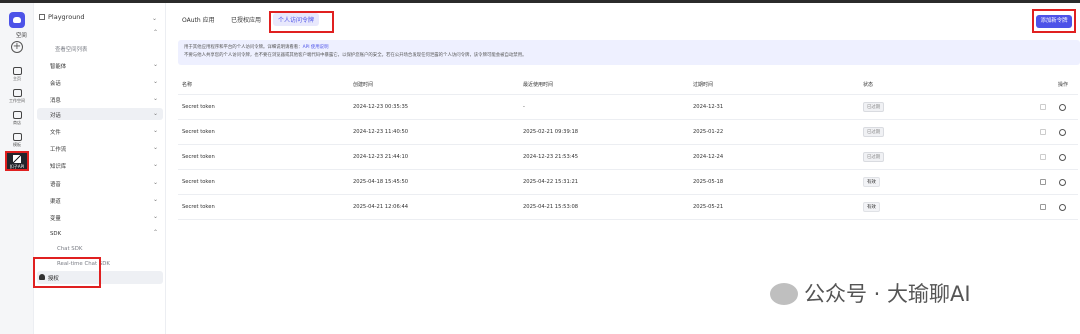 This screenshot has height=334, width=1080. Describe the element at coordinates (381, 157) in the screenshot. I see `token-created: 2024-12-23 21:44:10` at that location.